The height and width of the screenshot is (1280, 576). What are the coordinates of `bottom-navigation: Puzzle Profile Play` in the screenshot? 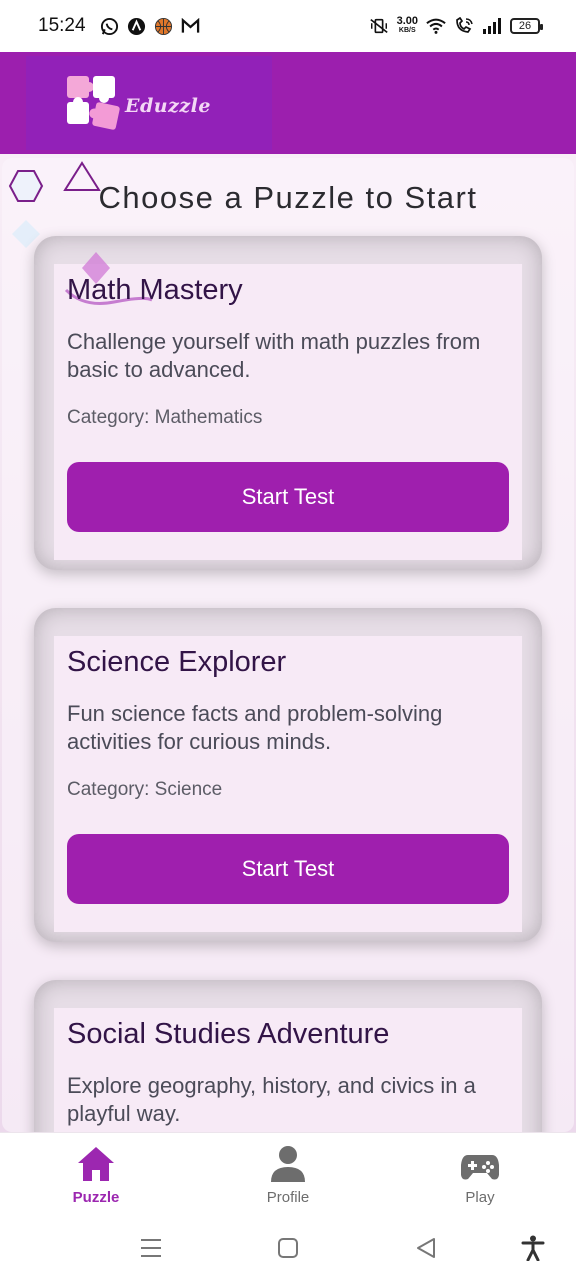 It's located at (288, 1174).